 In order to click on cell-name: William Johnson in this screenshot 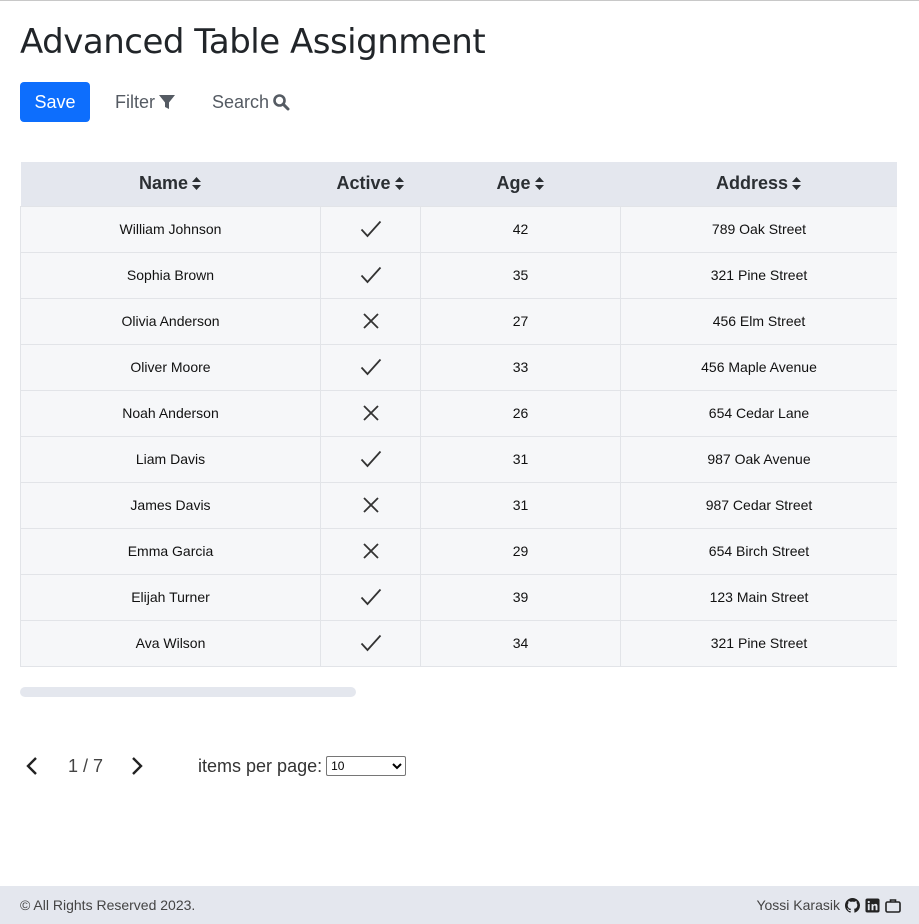, I will do `click(170, 229)`.